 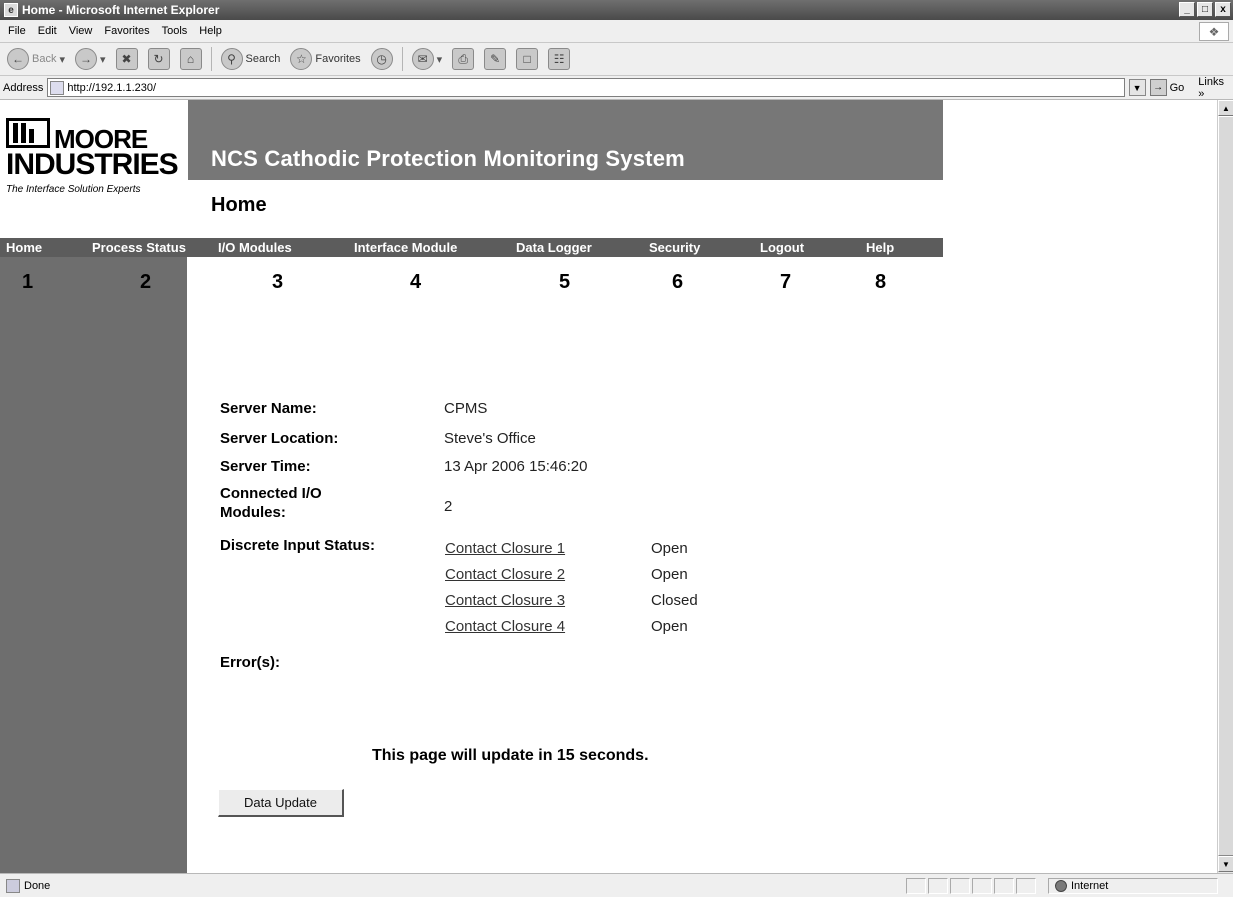 What do you see at coordinates (159, 59) in the screenshot?
I see `refresh-button: ↻` at bounding box center [159, 59].